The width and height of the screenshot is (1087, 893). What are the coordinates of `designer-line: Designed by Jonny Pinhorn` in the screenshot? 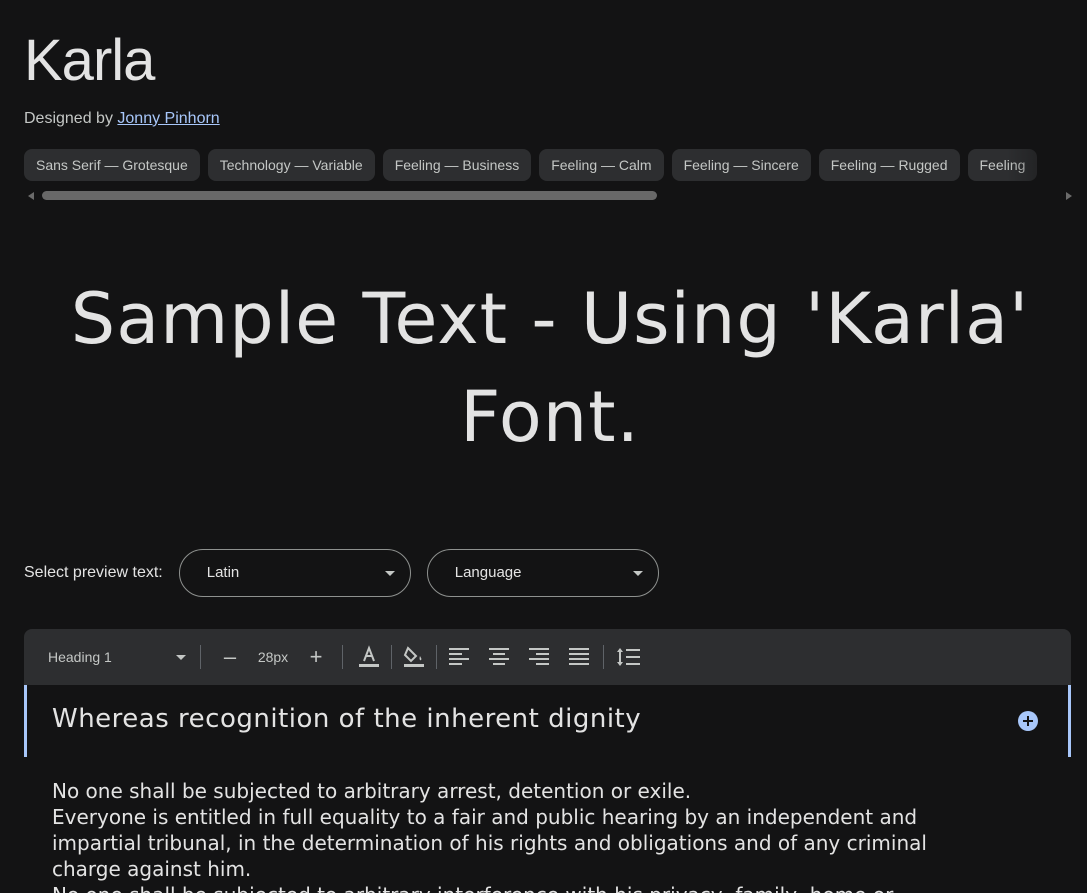 It's located at (122, 119).